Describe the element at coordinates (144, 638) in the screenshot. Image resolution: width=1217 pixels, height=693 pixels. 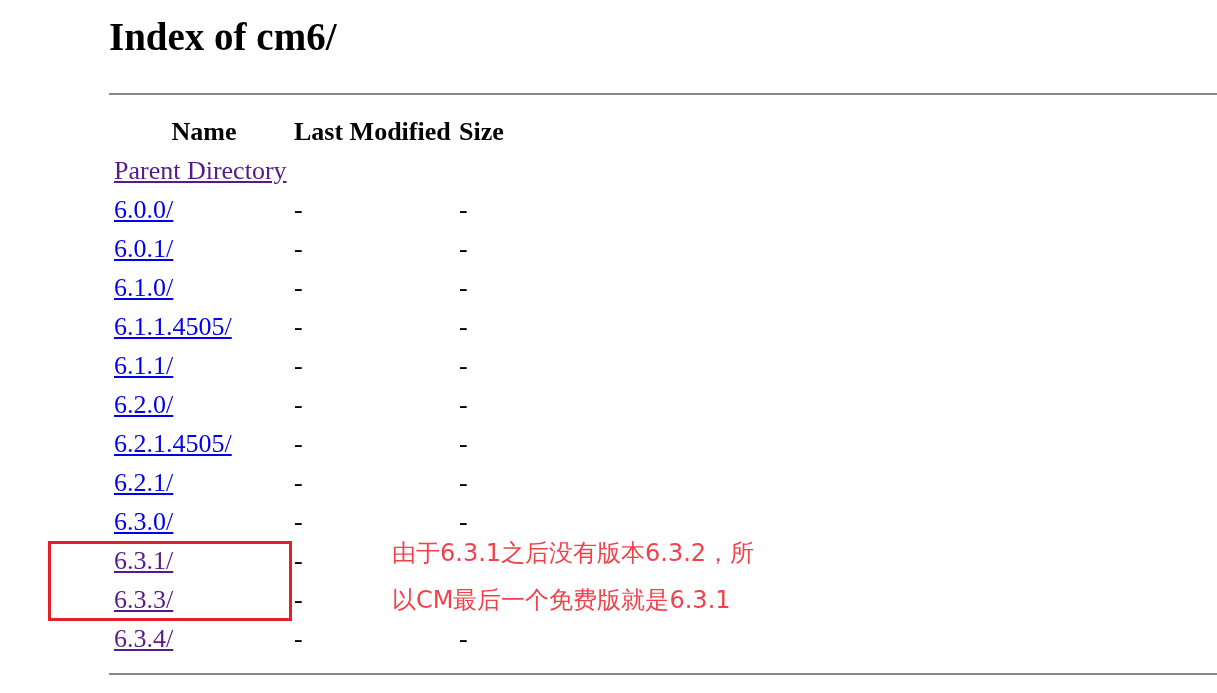
I see `directory-link: 6.3.4/` at that location.